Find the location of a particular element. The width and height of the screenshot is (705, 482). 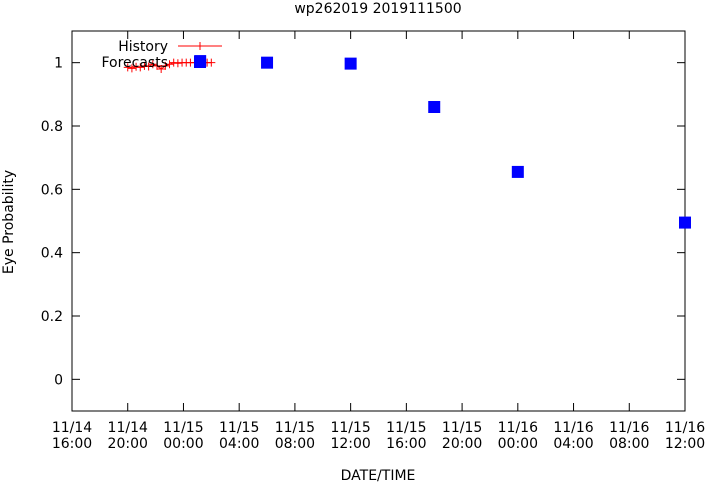

legend: HistoryForecasts is located at coordinates (161, 55).